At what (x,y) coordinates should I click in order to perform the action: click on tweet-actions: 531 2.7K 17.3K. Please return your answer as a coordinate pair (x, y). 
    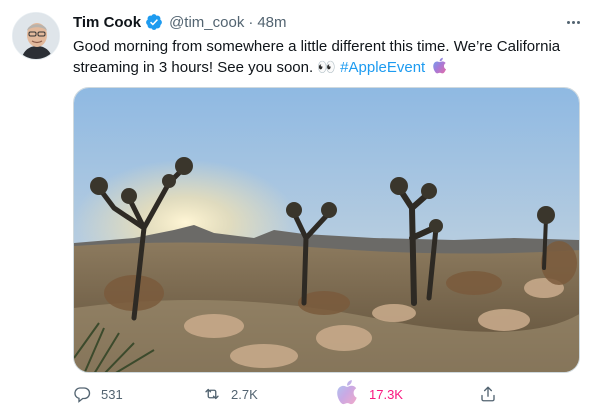
    Looking at the image, I should click on (323, 393).